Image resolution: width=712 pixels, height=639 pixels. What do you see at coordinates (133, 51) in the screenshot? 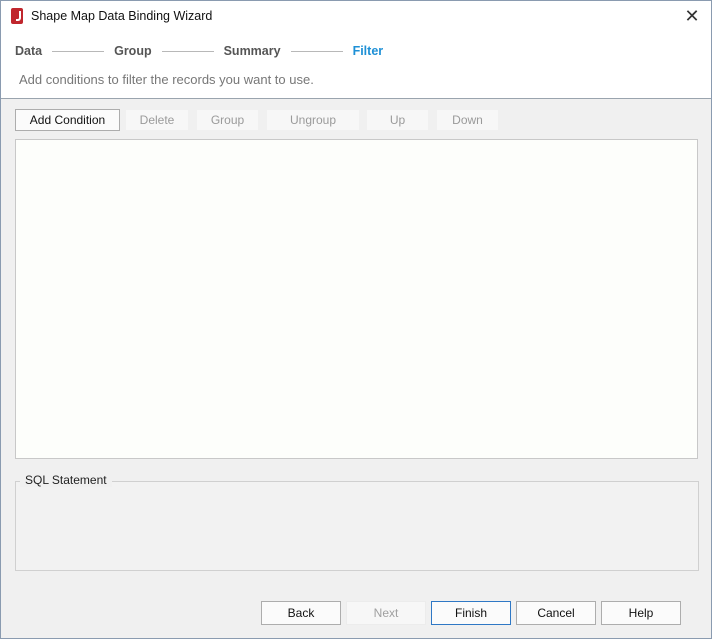
I see `step-group: Group` at bounding box center [133, 51].